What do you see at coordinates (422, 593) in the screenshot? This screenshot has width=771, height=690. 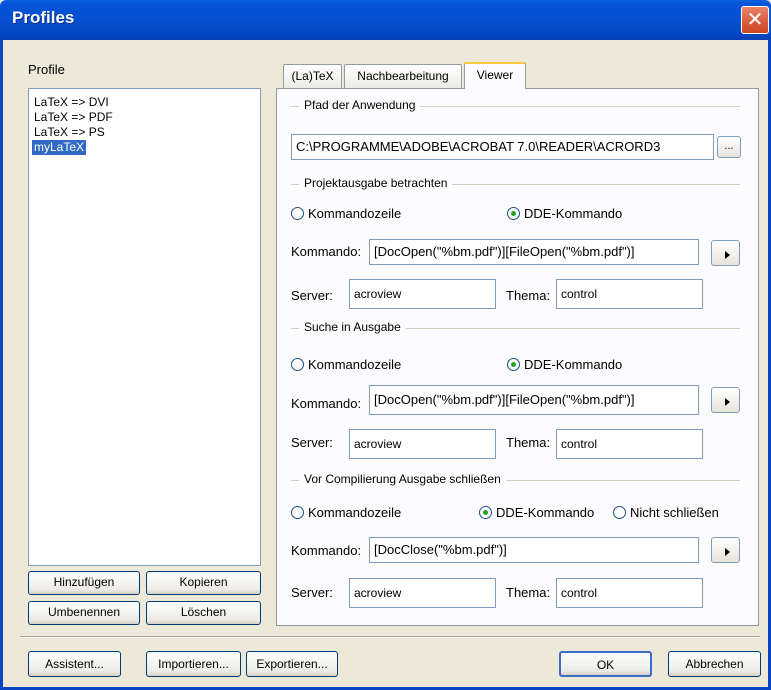 I see `close-server-input: acroview` at bounding box center [422, 593].